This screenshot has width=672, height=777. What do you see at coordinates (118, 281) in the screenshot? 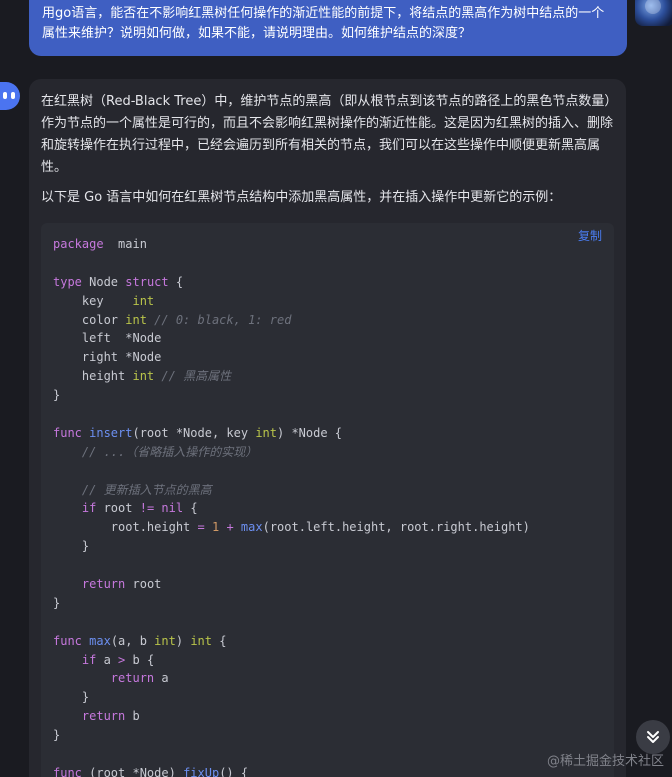
I see `code-line: type Node struct {` at bounding box center [118, 281].